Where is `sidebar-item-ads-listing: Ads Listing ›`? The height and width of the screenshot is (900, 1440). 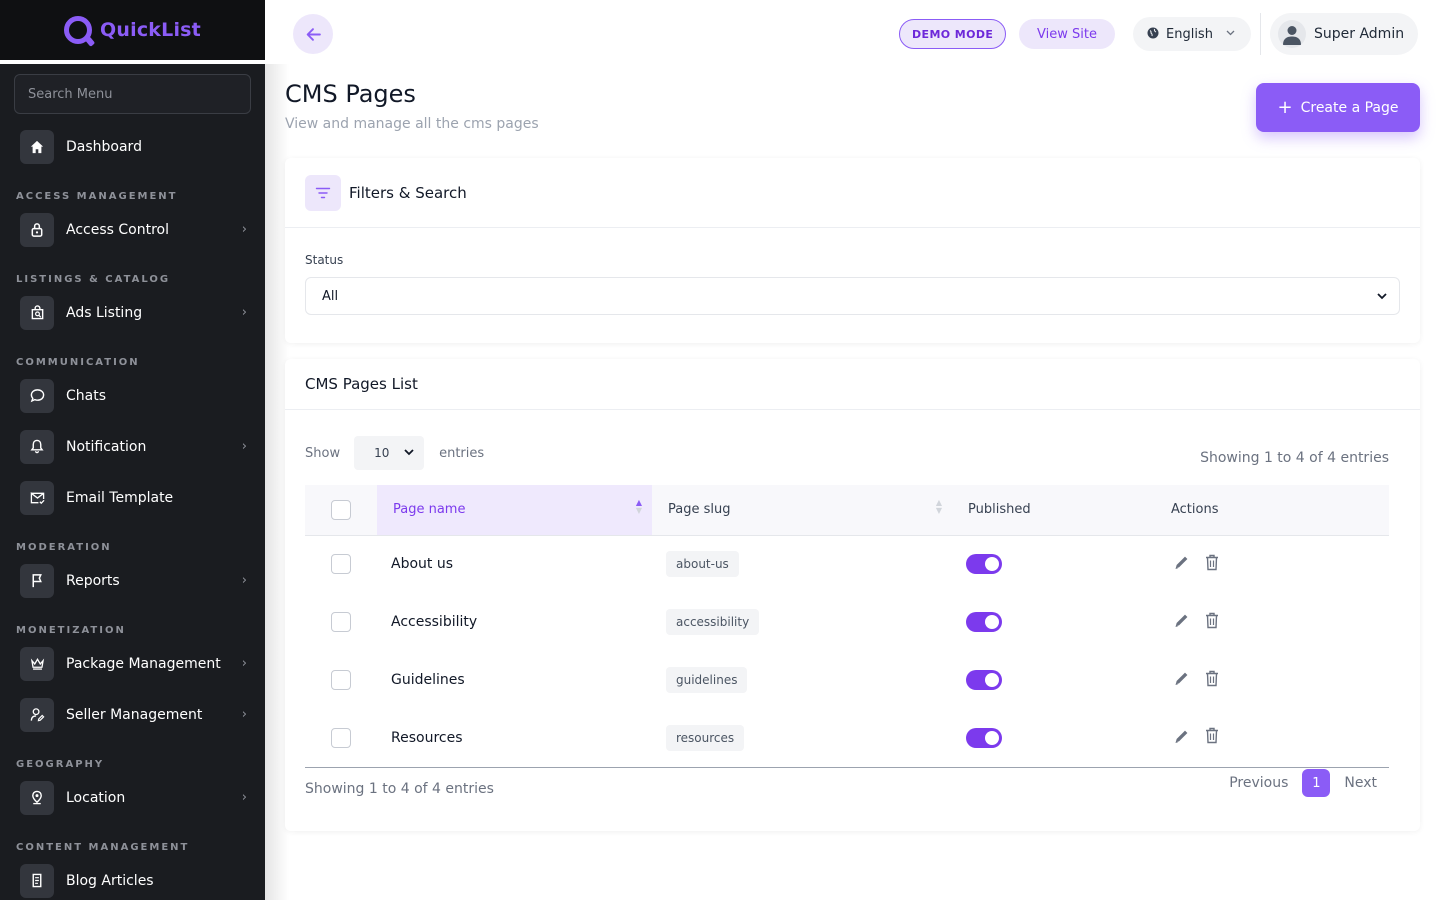
sidebar-item-ads-listing: Ads Listing › is located at coordinates (132, 312).